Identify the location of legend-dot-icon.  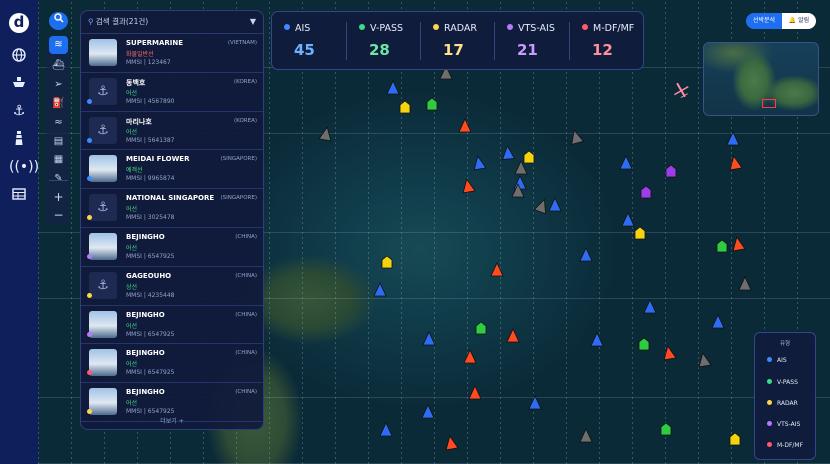
(769, 444).